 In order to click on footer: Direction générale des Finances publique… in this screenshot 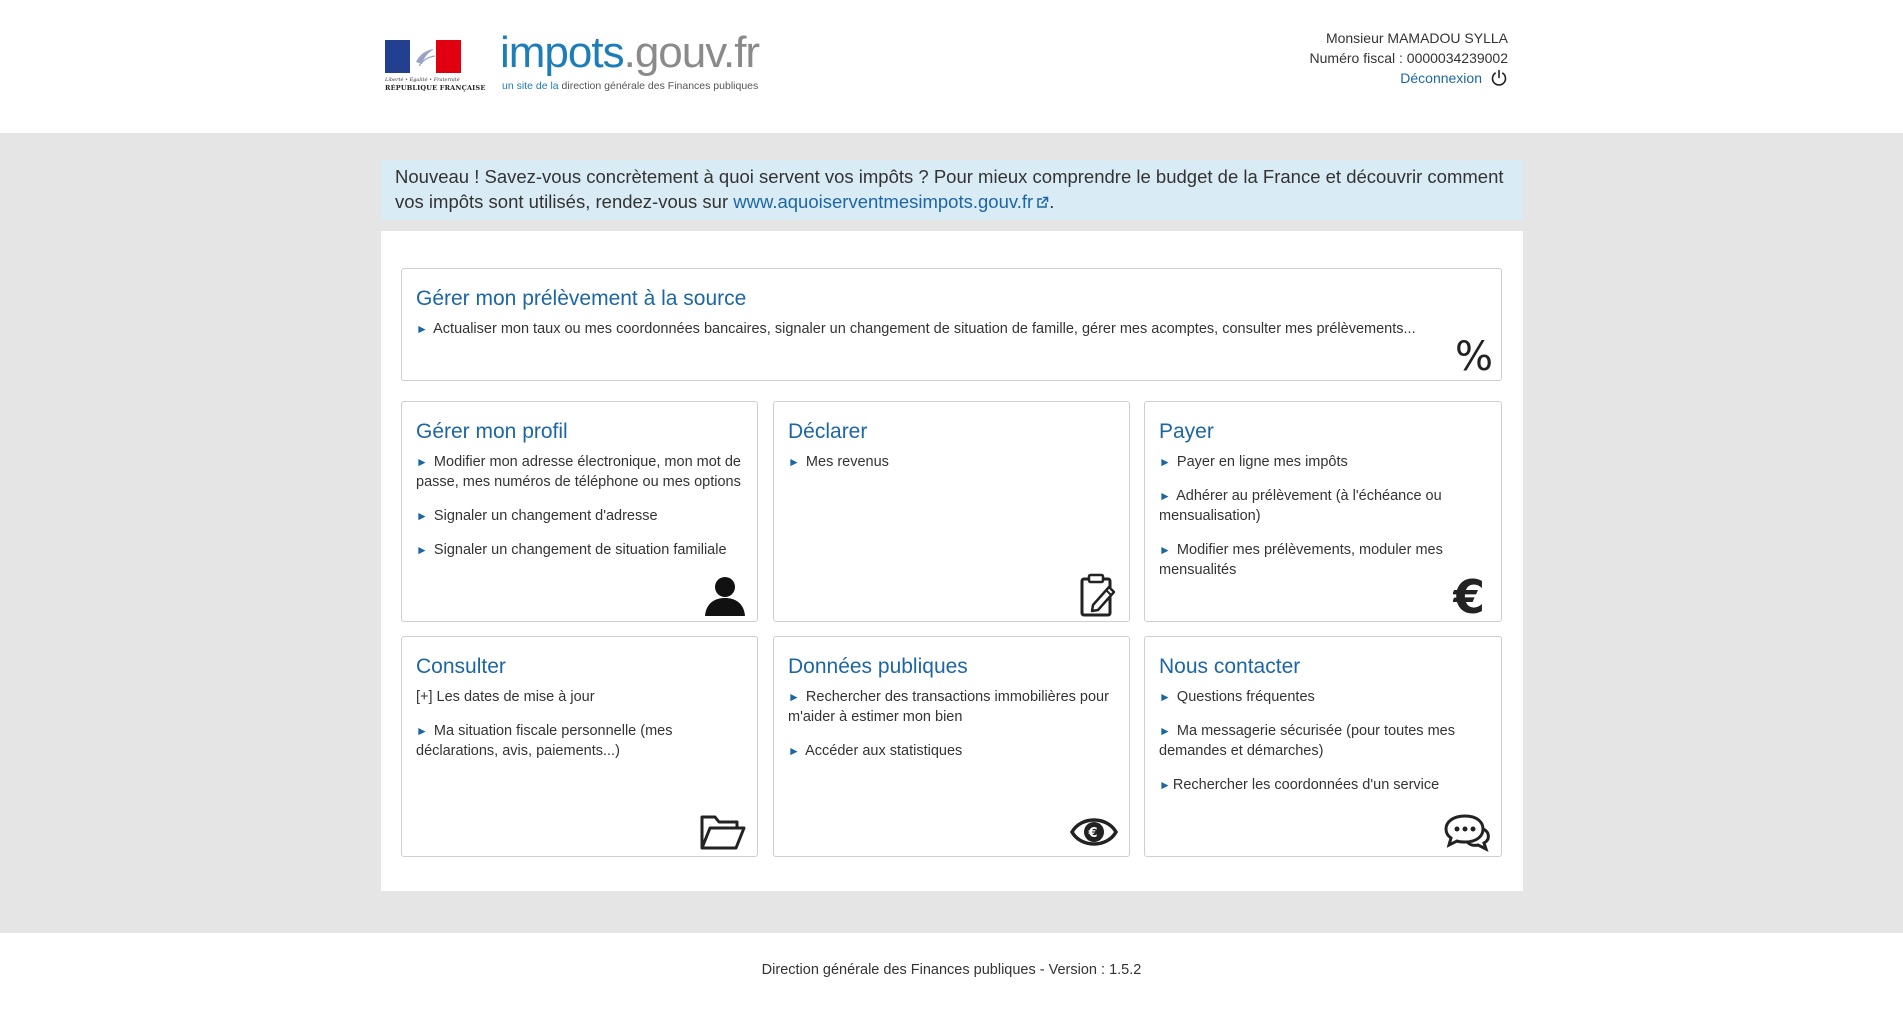, I will do `click(951, 976)`.